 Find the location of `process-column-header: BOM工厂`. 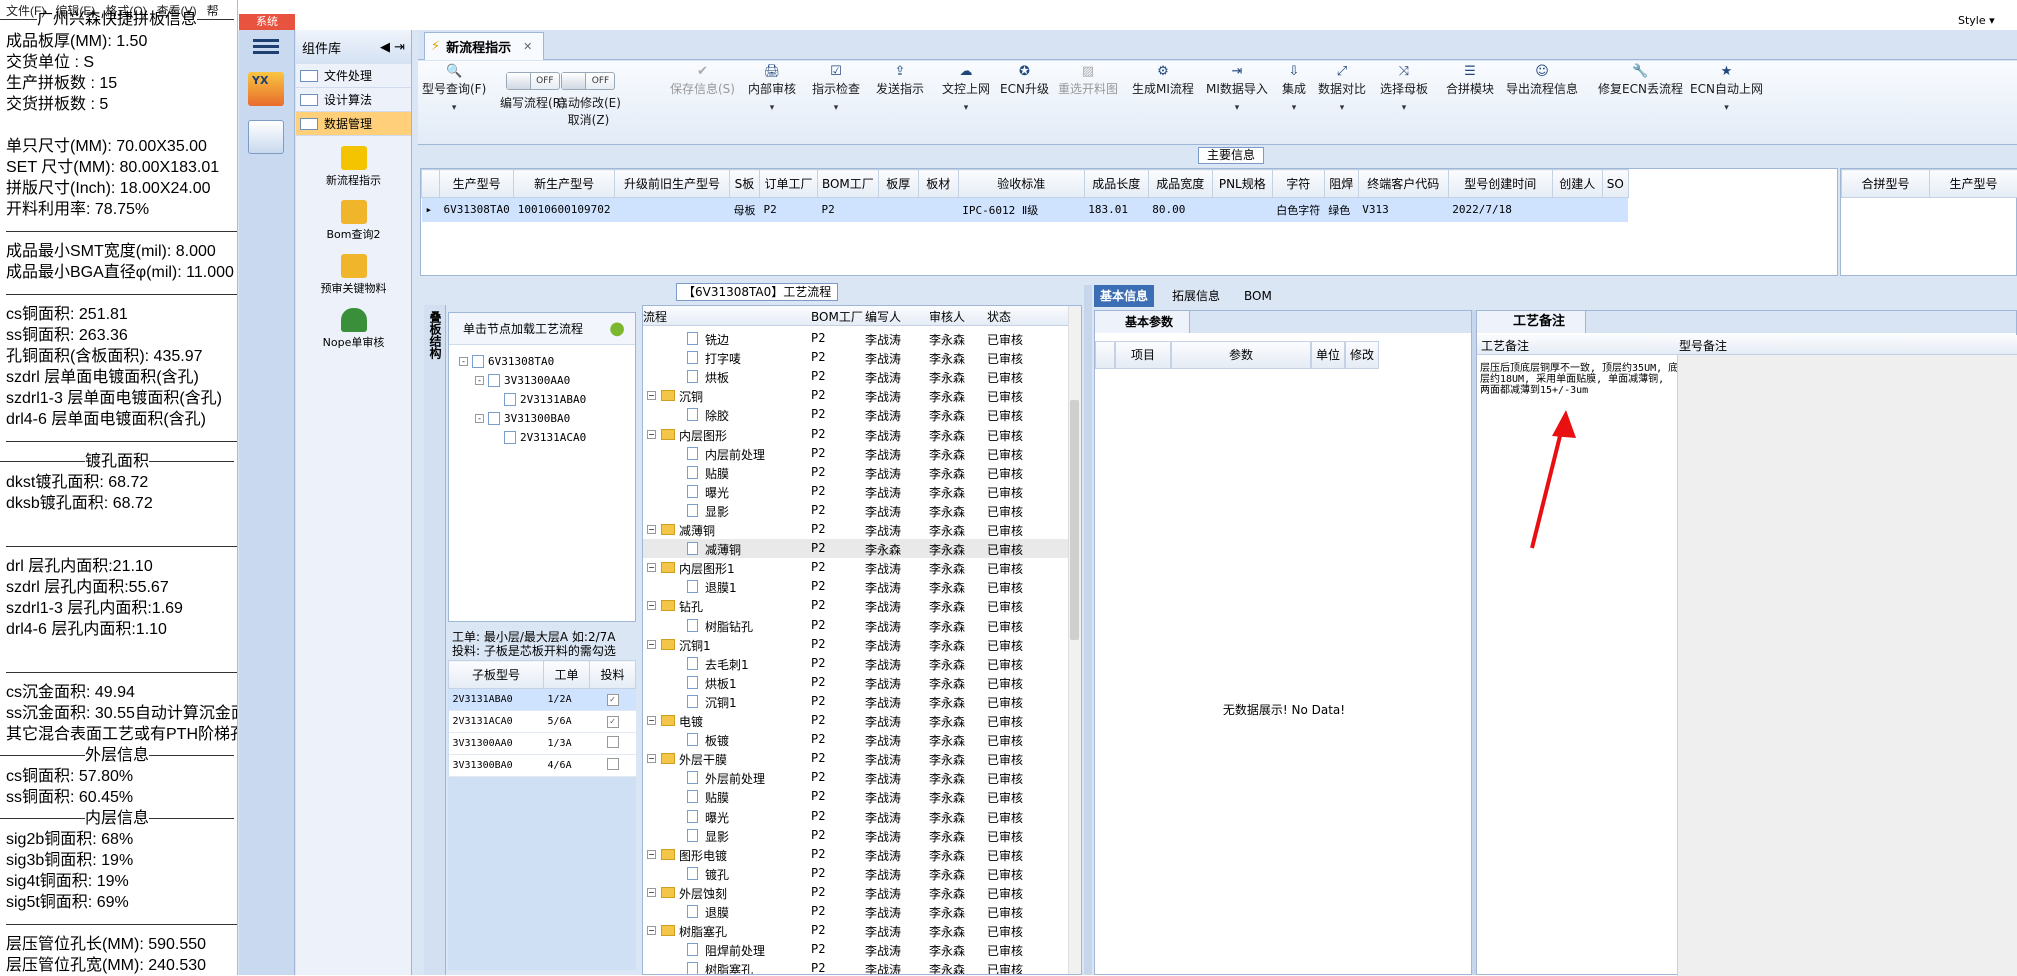

process-column-header: BOM工厂 is located at coordinates (837, 316).